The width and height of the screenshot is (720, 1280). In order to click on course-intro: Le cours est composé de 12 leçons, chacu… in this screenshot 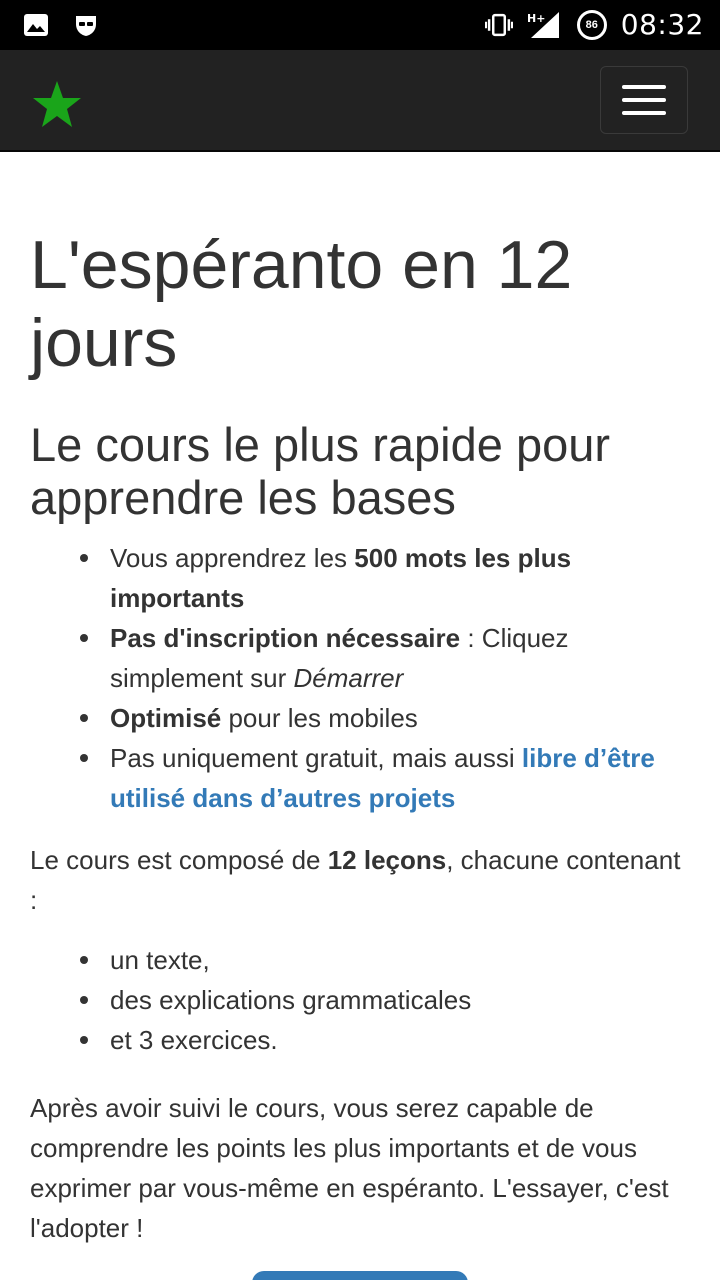, I will do `click(355, 880)`.